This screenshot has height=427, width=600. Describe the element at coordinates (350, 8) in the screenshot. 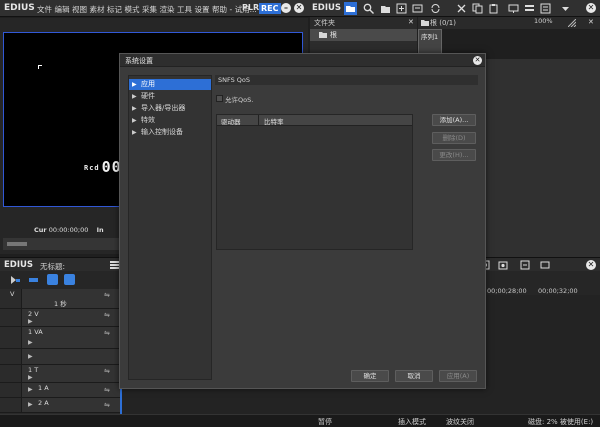

I see `folder-icon` at that location.